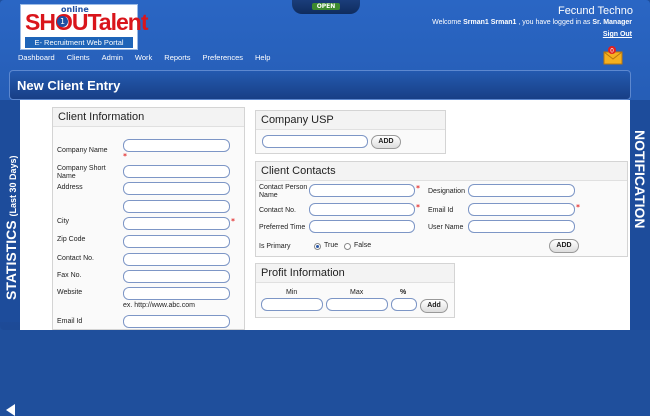  Describe the element at coordinates (275, 246) in the screenshot. I see `is-primary-label: Is Primary` at that location.